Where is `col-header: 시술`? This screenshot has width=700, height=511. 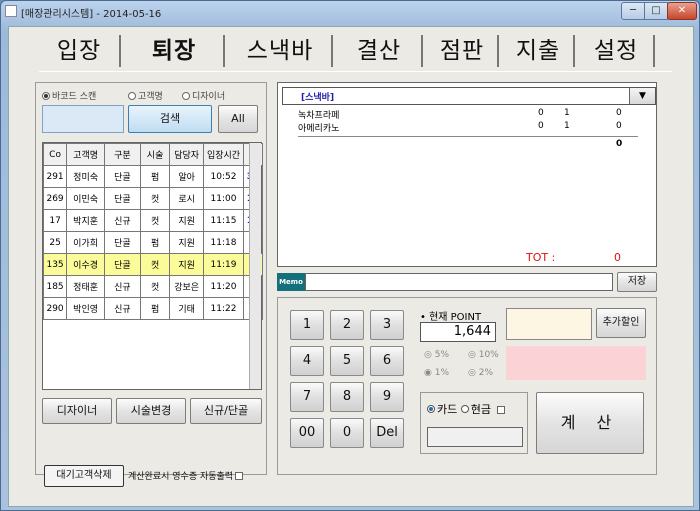 col-header: 시술 is located at coordinates (155, 154).